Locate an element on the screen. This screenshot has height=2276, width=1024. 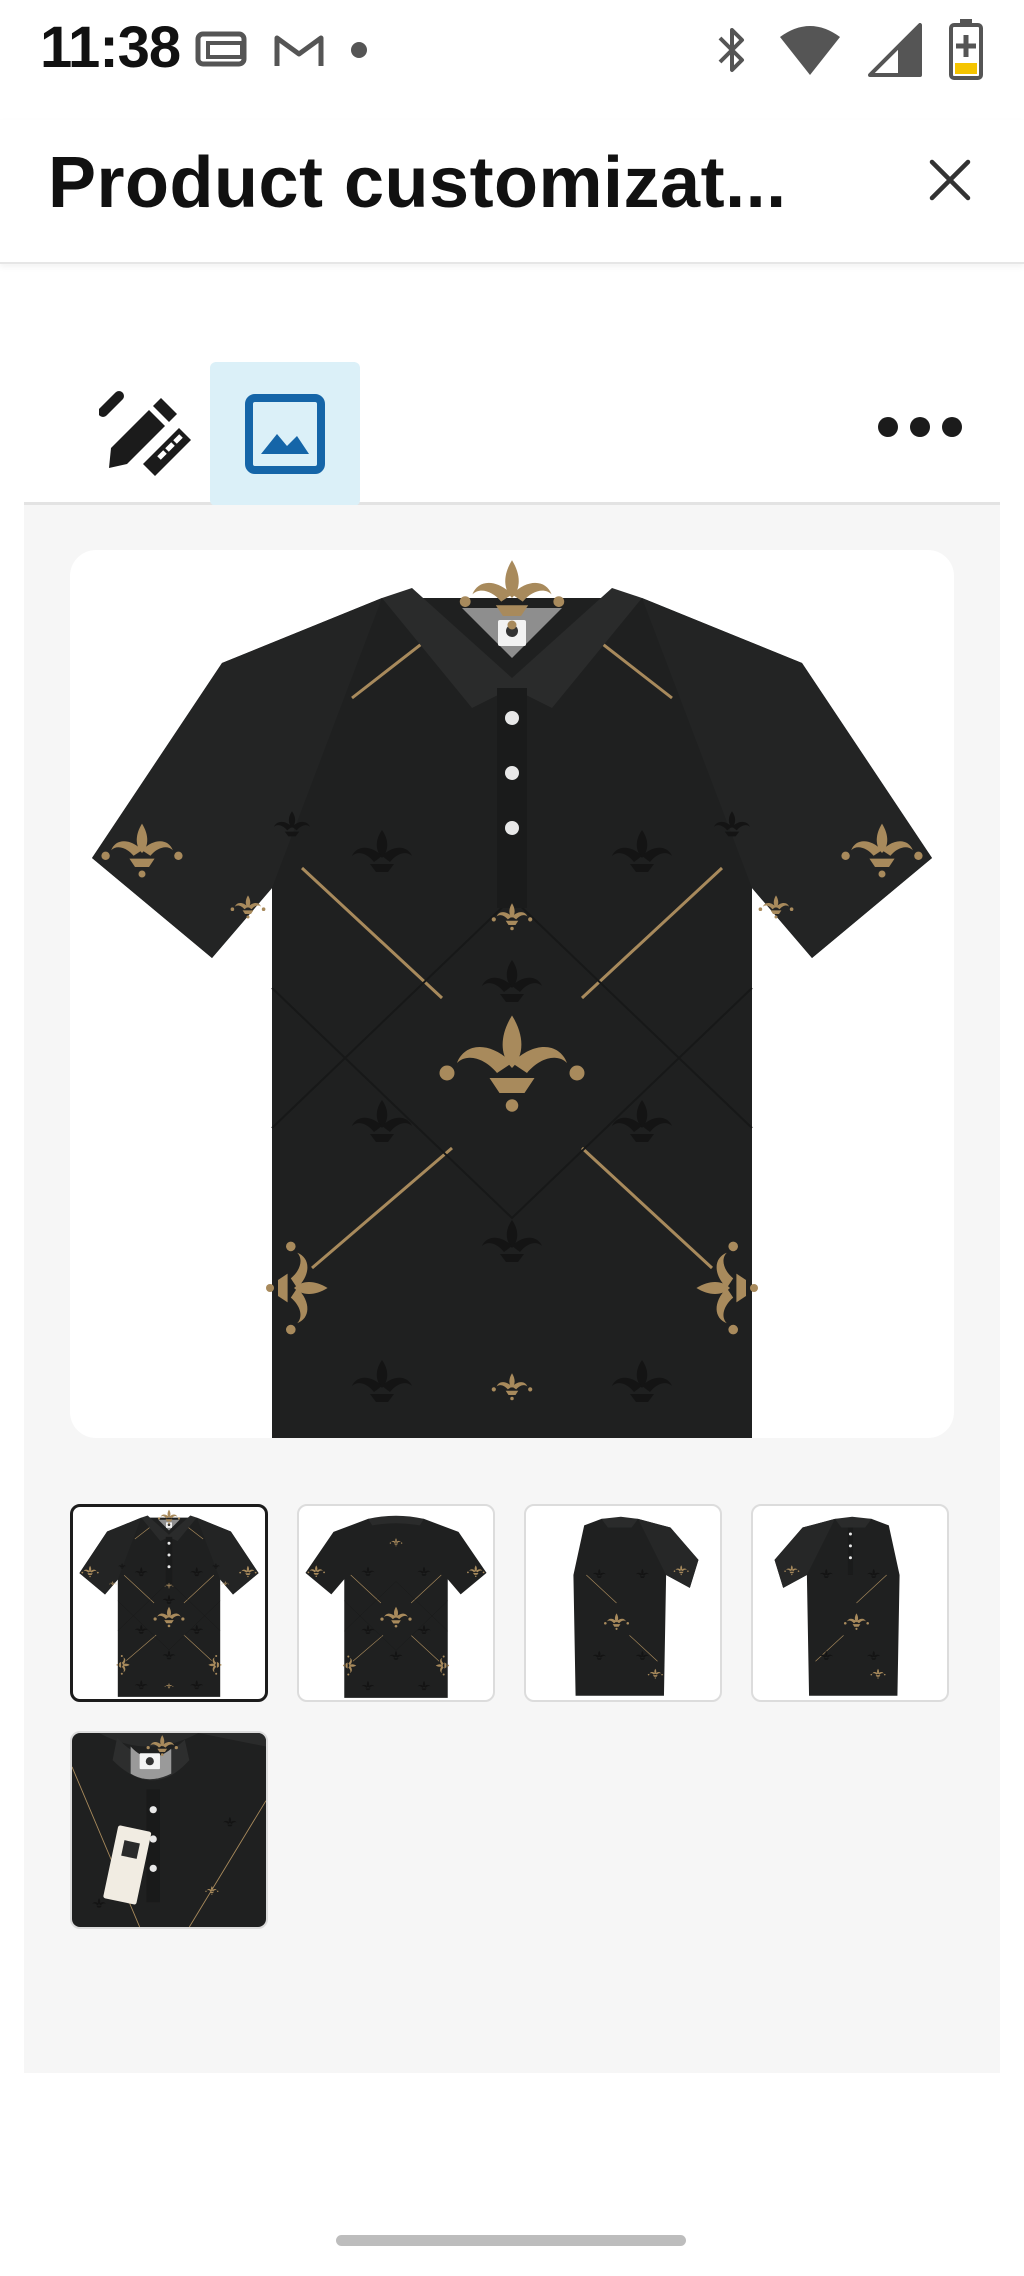
close-button is located at coordinates (950, 180).